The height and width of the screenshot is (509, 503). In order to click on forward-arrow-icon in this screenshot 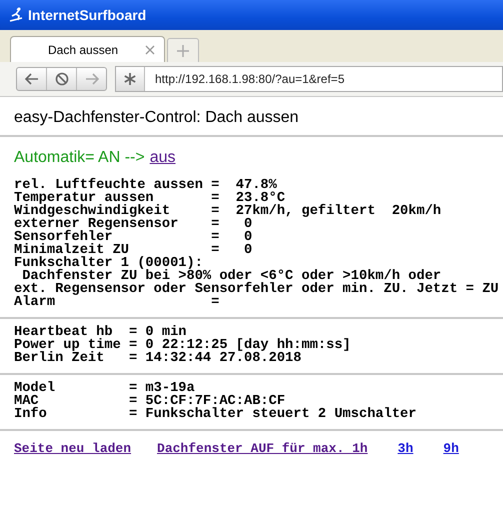, I will do `click(91, 79)`.